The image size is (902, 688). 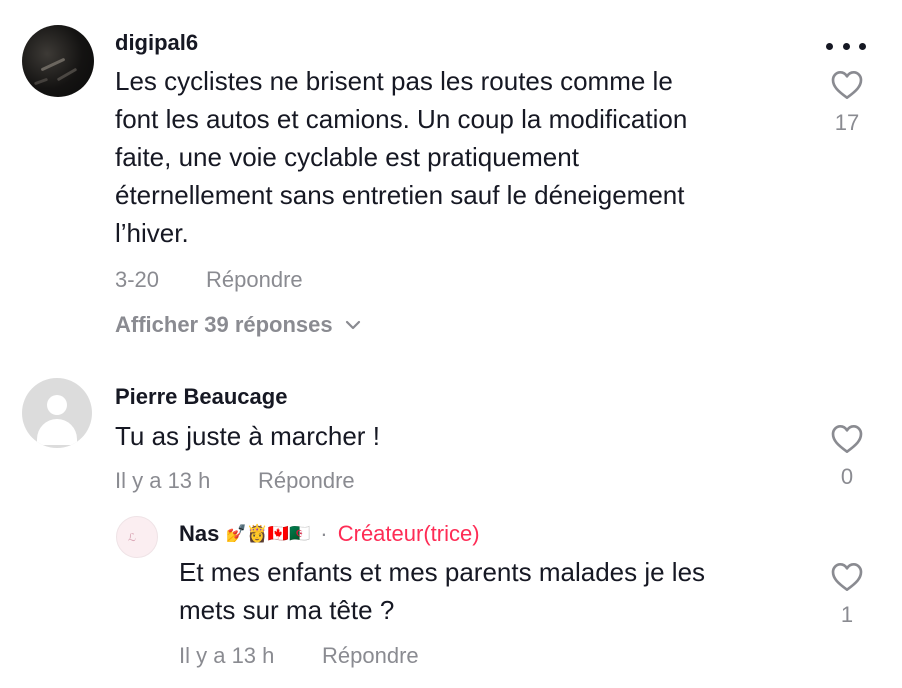 What do you see at coordinates (847, 103) in the screenshot?
I see `like-button: 17` at bounding box center [847, 103].